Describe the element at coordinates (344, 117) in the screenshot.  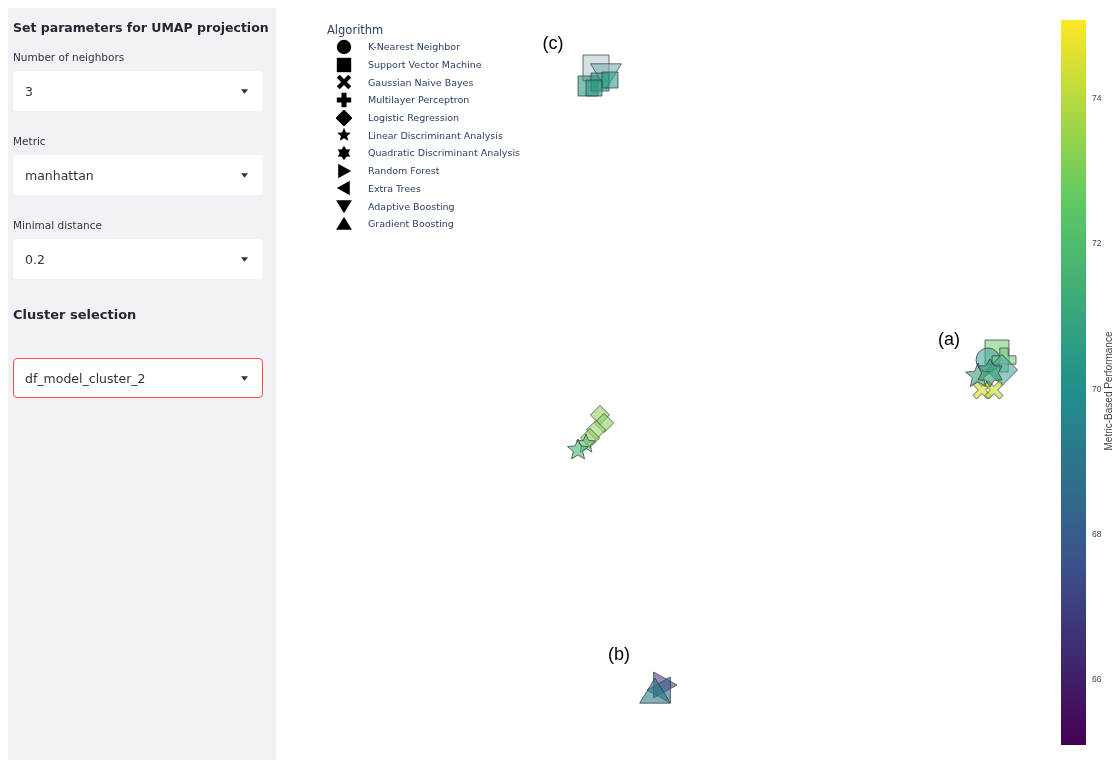
I see `diamond-marker-icon` at that location.